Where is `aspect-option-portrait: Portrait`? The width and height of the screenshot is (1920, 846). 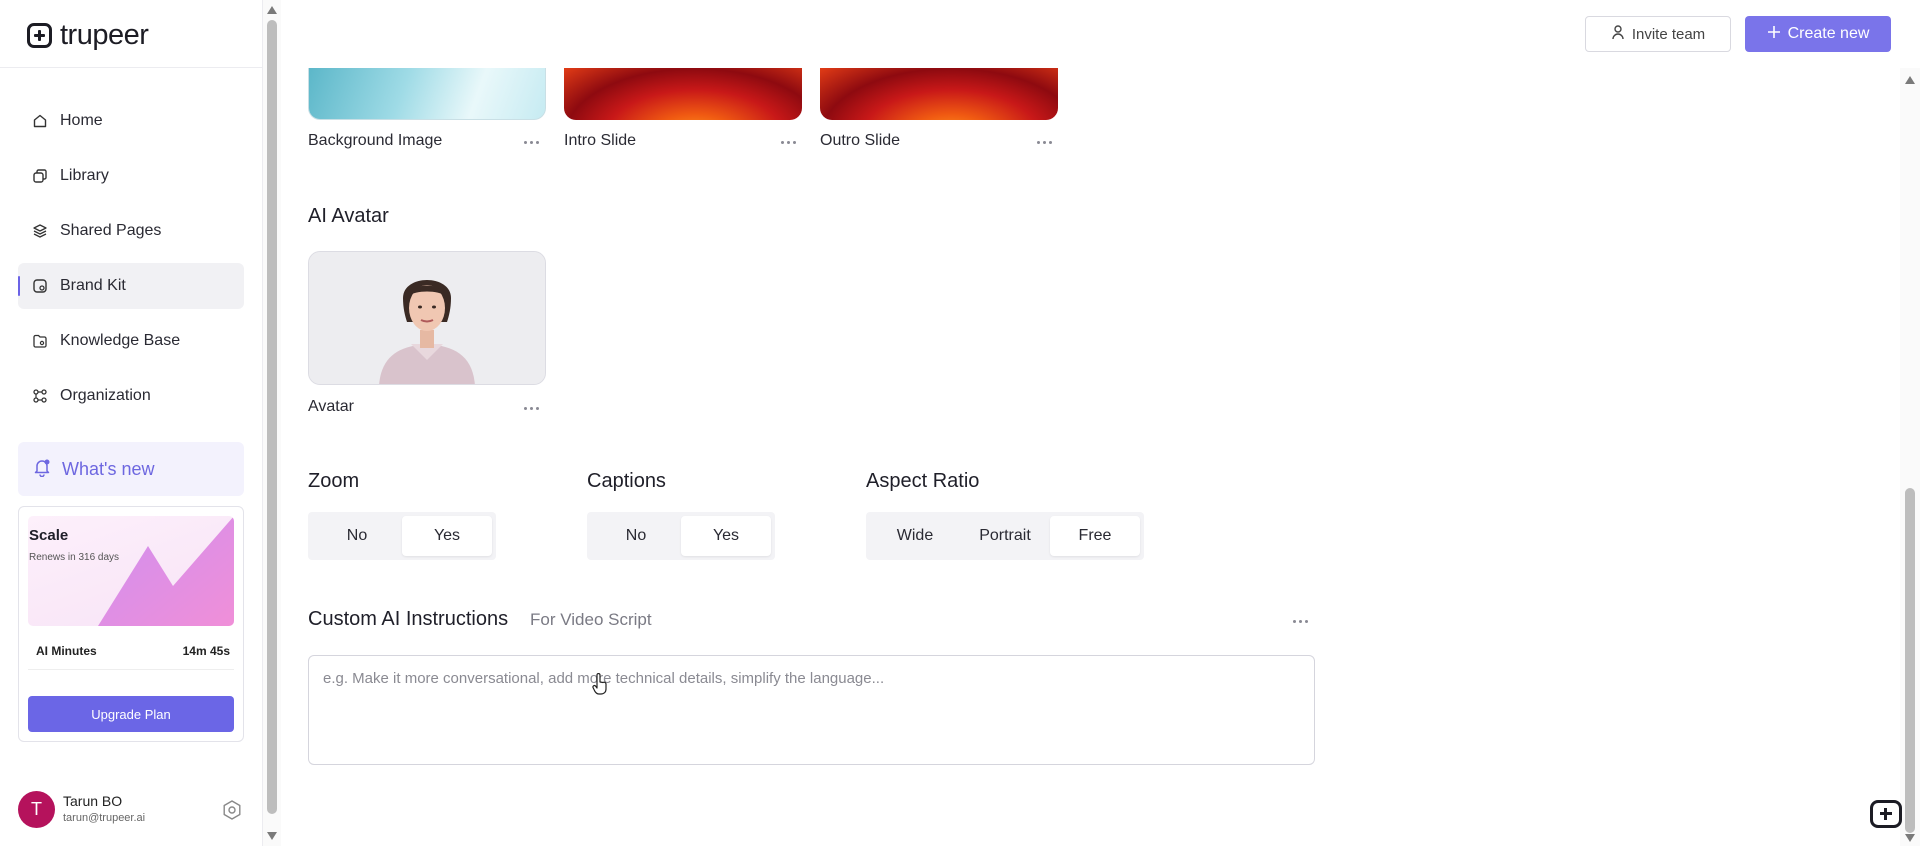
aspect-option-portrait: Portrait is located at coordinates (1005, 536).